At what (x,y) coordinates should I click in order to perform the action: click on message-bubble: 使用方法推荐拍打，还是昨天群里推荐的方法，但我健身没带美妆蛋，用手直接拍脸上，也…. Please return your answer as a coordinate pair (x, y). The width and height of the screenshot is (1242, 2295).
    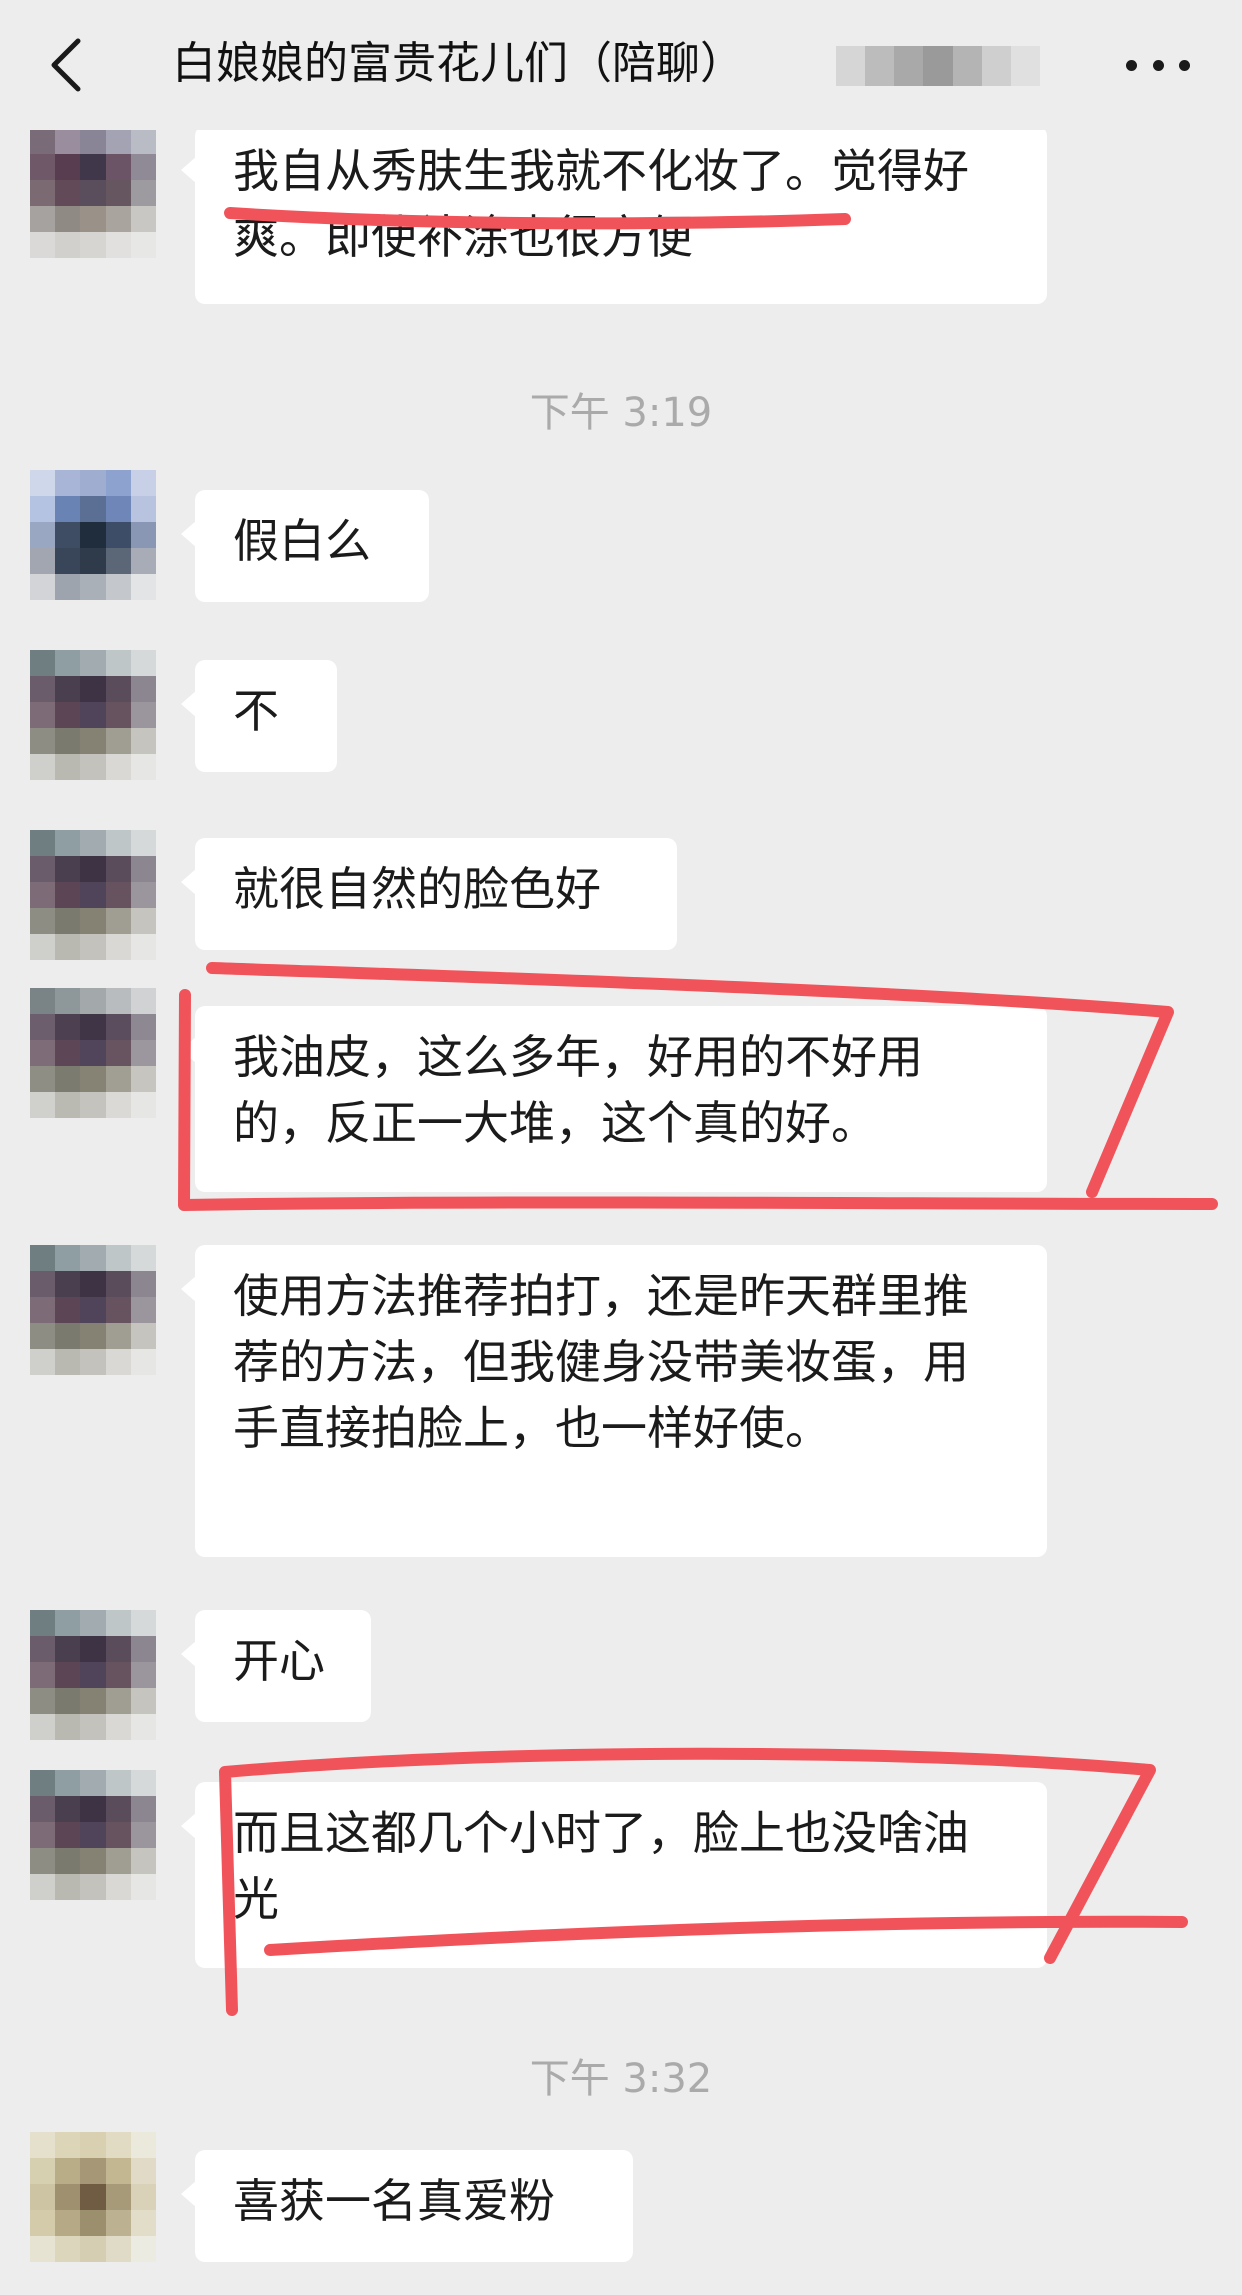
    Looking at the image, I should click on (614, 1401).